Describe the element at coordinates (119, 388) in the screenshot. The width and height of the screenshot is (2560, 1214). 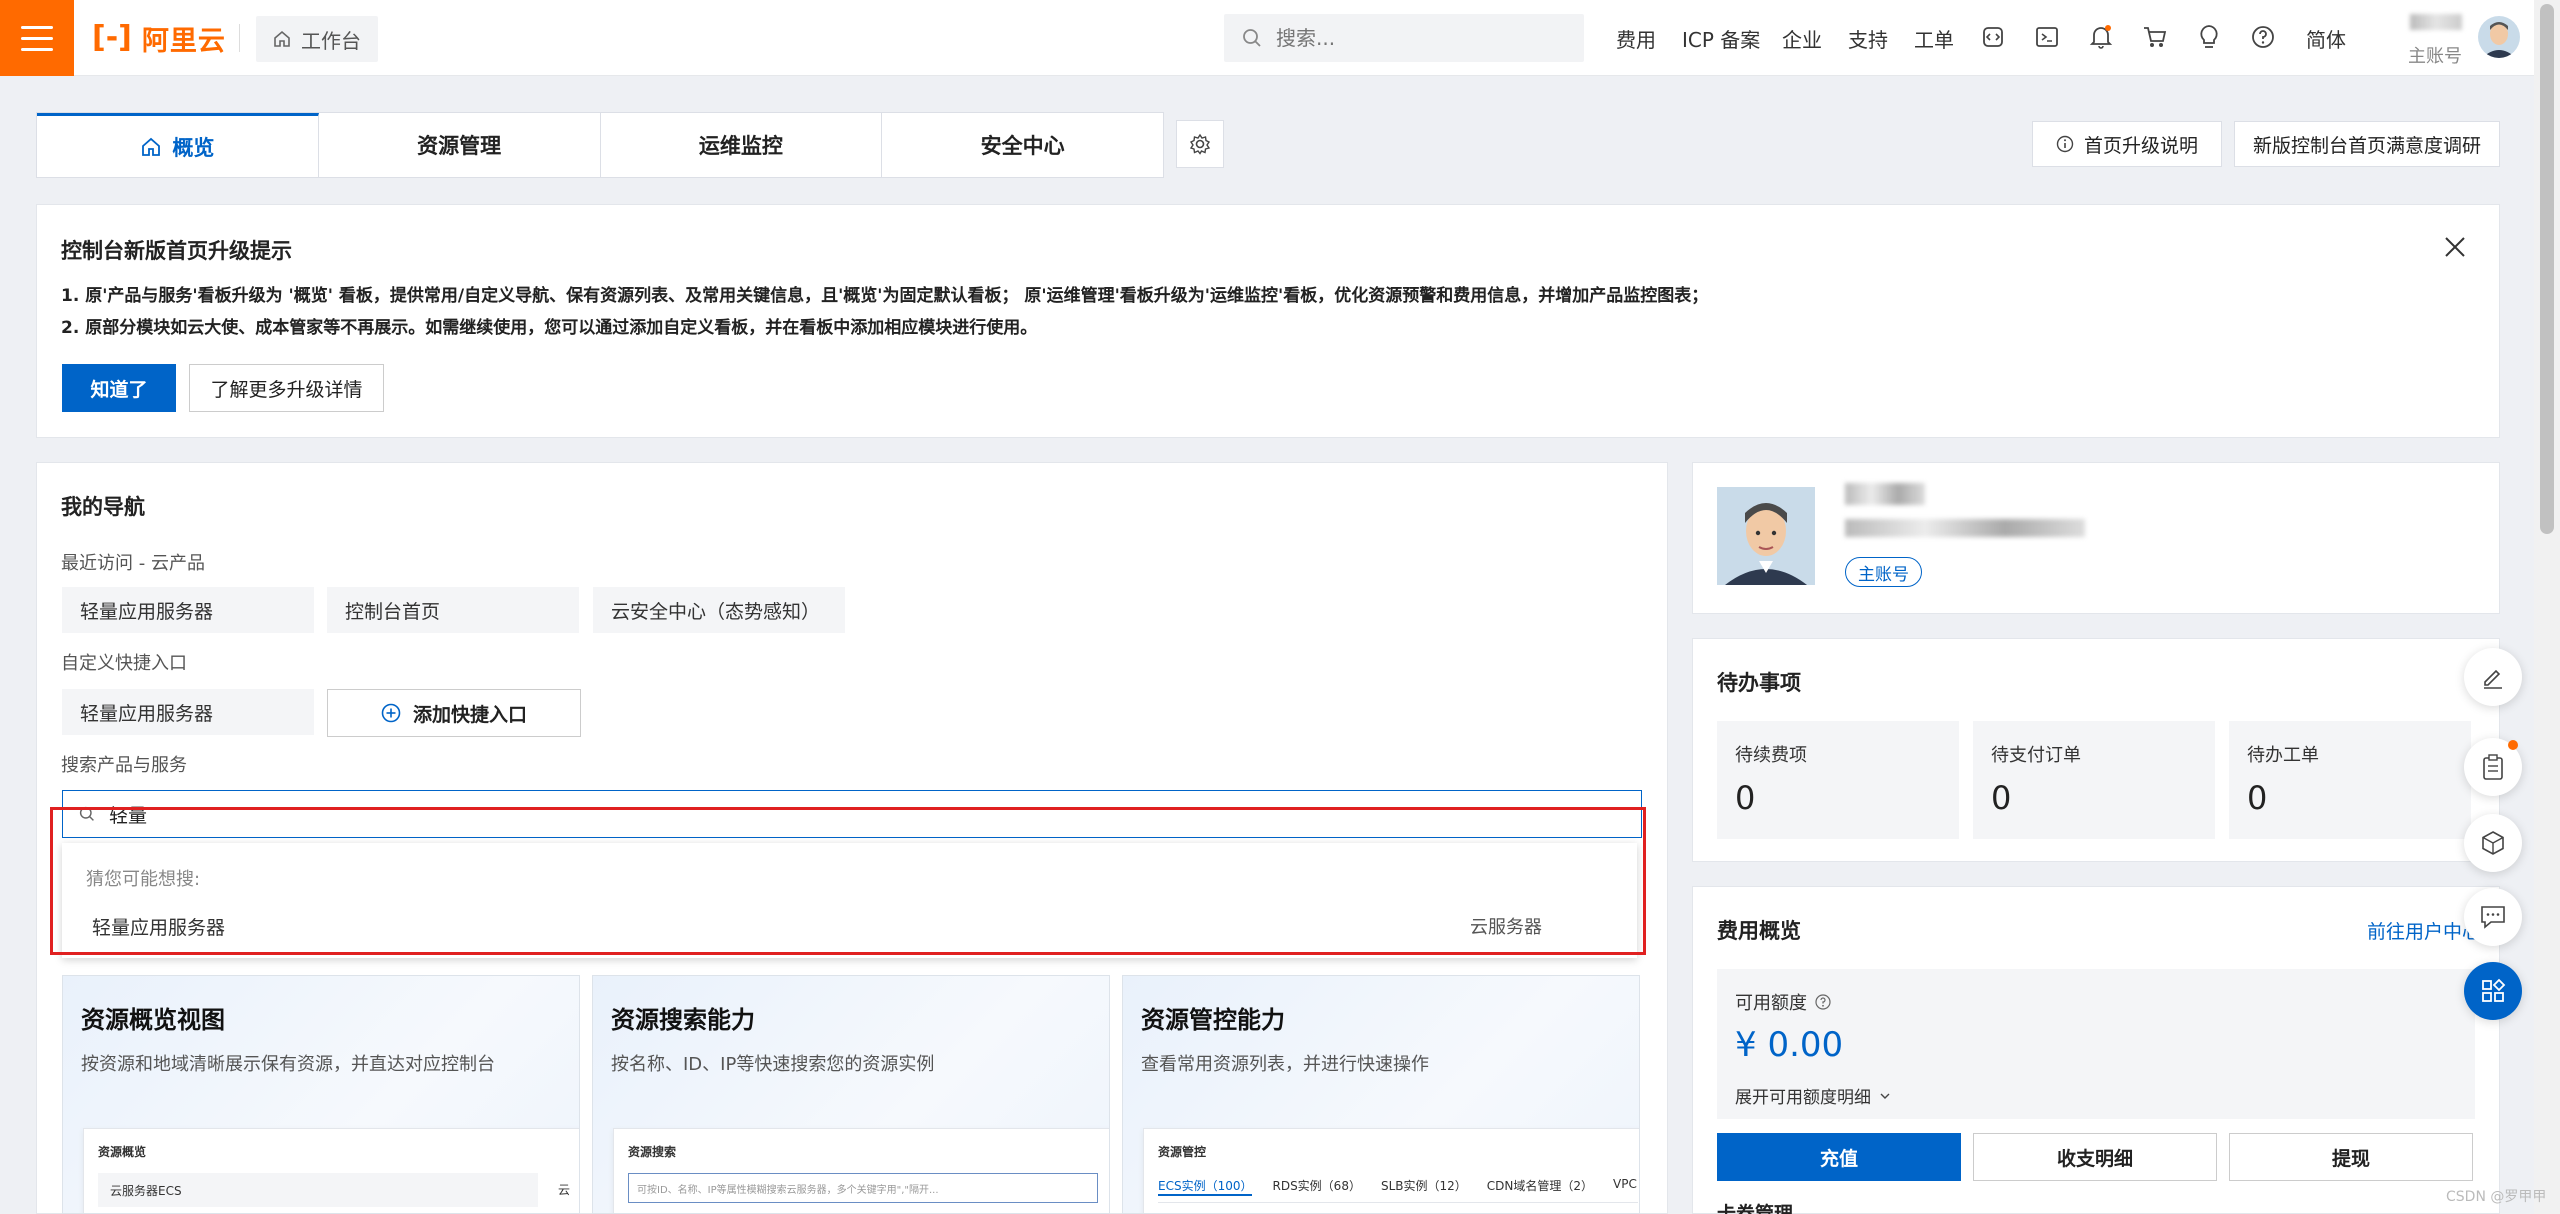
I see `got-it-button: 知道了` at that location.